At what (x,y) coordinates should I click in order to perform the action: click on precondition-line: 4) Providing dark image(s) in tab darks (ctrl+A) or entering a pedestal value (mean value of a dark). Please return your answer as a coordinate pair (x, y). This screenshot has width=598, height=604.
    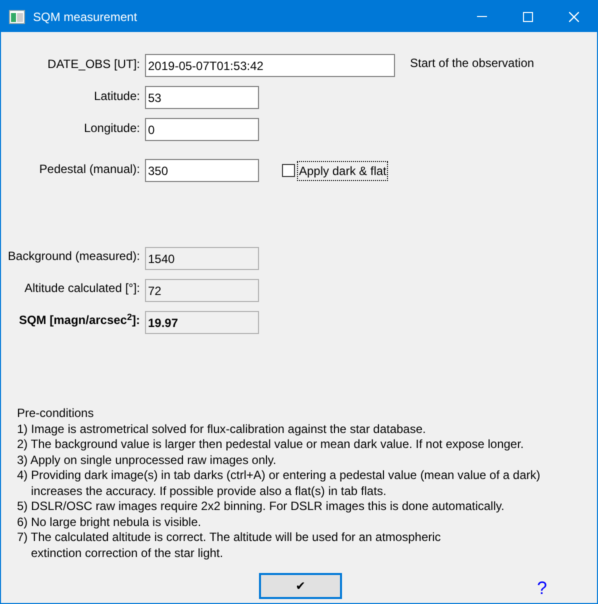
    Looking at the image, I should click on (279, 476).